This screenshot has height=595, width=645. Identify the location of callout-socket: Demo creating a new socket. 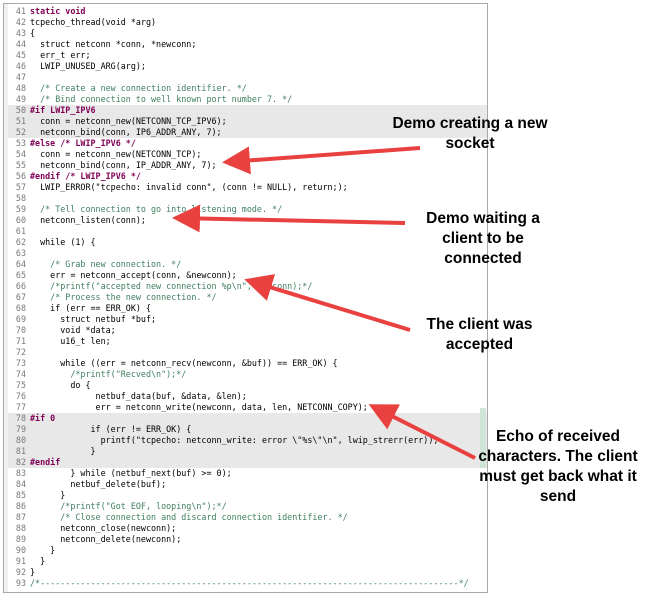
(470, 133).